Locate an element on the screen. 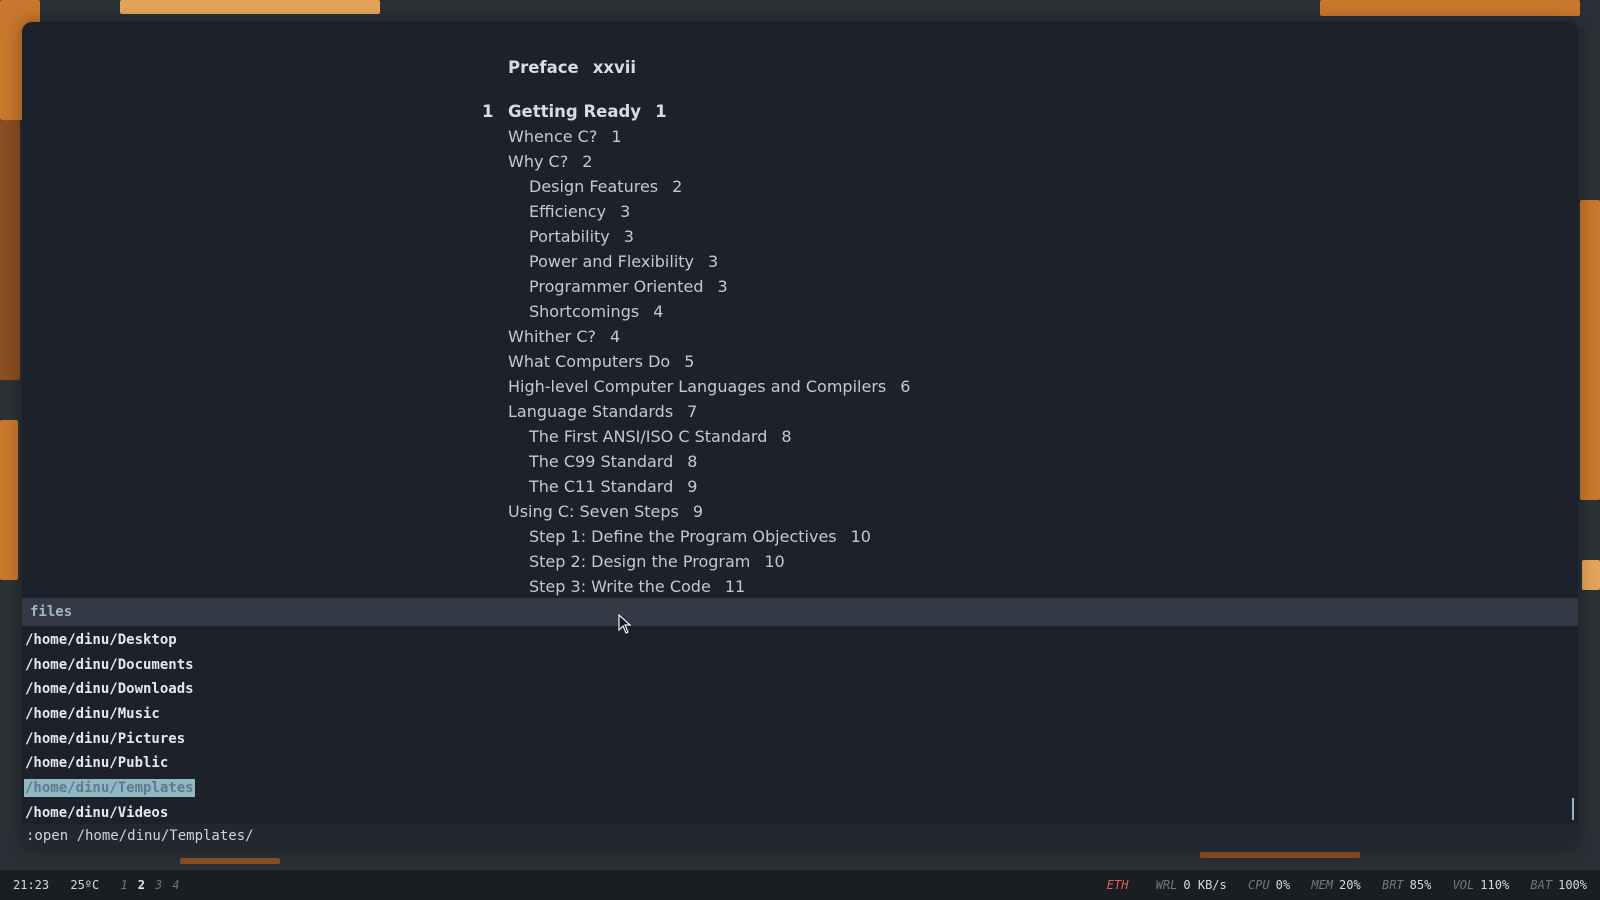 This screenshot has width=1600, height=900. vol-value: 110% is located at coordinates (1495, 885).